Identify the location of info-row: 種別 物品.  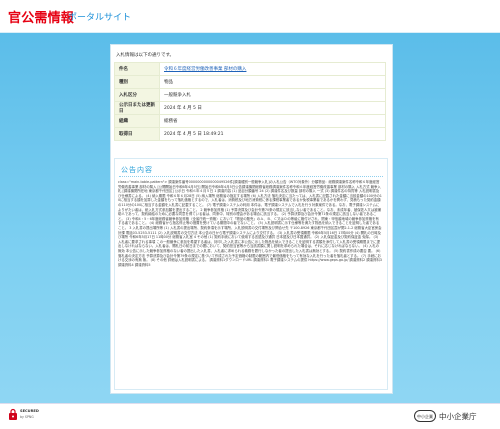
(250, 82).